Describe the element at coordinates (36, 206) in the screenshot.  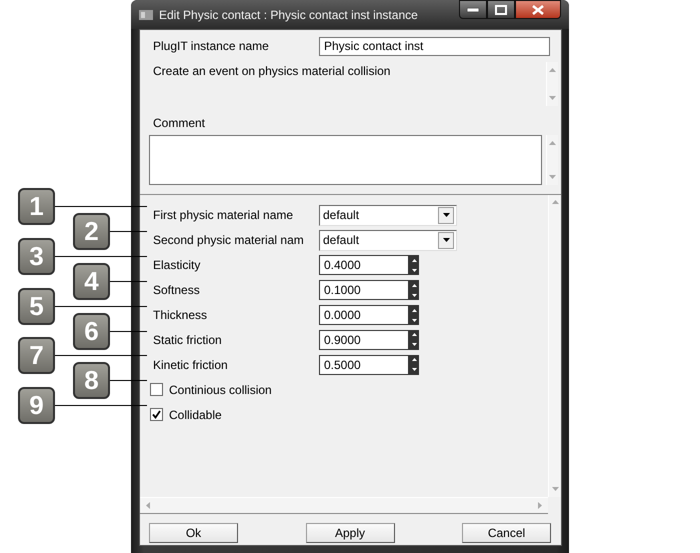
I see `callout-number: 1` at that location.